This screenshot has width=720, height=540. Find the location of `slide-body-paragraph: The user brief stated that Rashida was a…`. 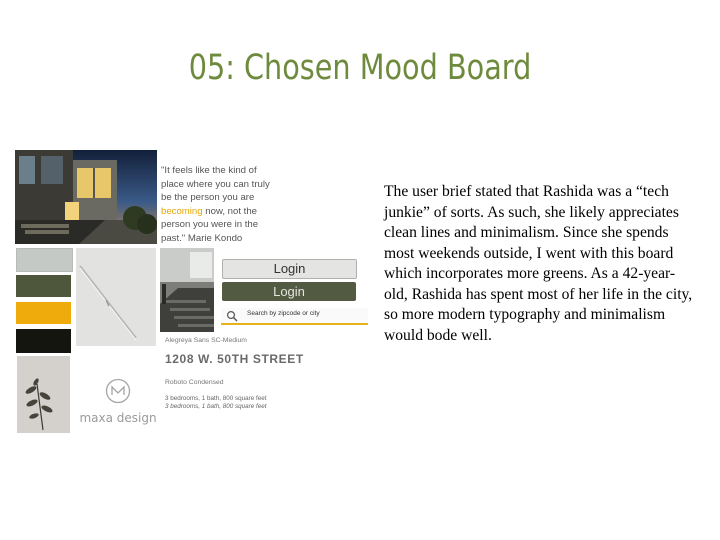

slide-body-paragraph: The user brief stated that Rashida was a… is located at coordinates (538, 263).